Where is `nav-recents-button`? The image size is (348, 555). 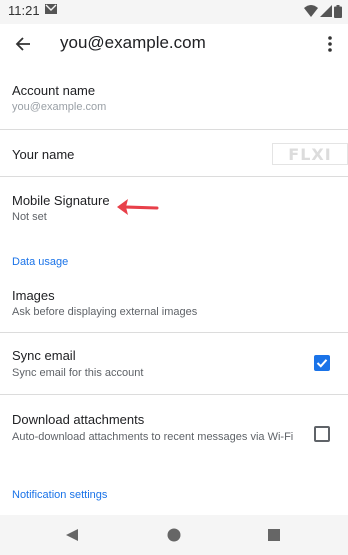 nav-recents-button is located at coordinates (274, 535).